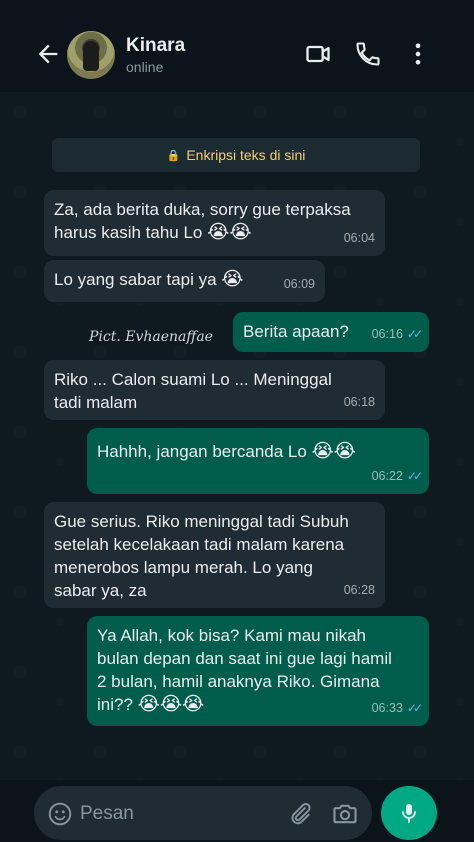 This screenshot has width=474, height=842. Describe the element at coordinates (299, 284) in the screenshot. I see `message-time: 06:09` at that location.